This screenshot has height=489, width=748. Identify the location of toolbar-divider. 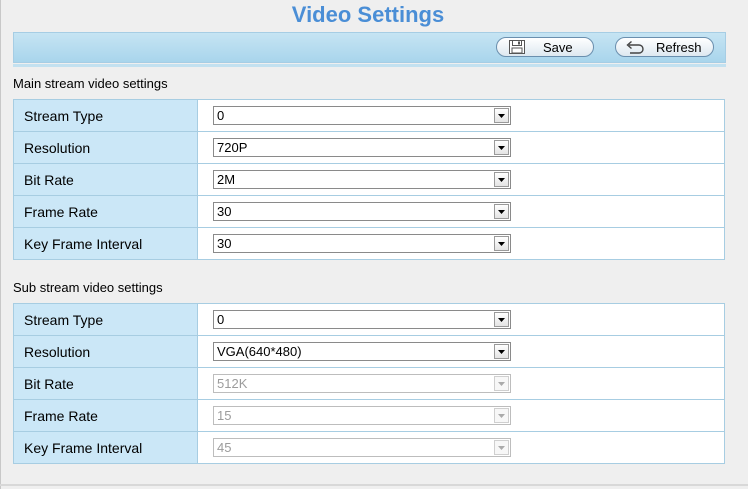
(369, 65).